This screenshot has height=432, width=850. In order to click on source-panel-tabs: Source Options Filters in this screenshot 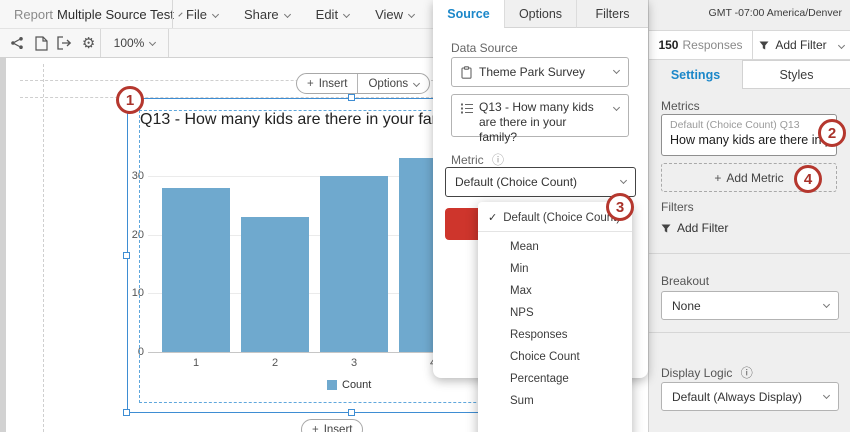, I will do `click(540, 14)`.